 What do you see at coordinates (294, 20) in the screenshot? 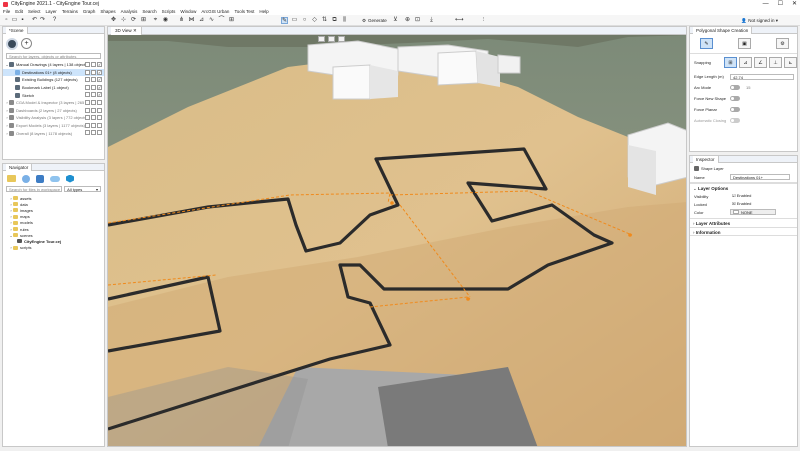
I see `rectangle-shape-tool-icon: ▭` at bounding box center [294, 20].